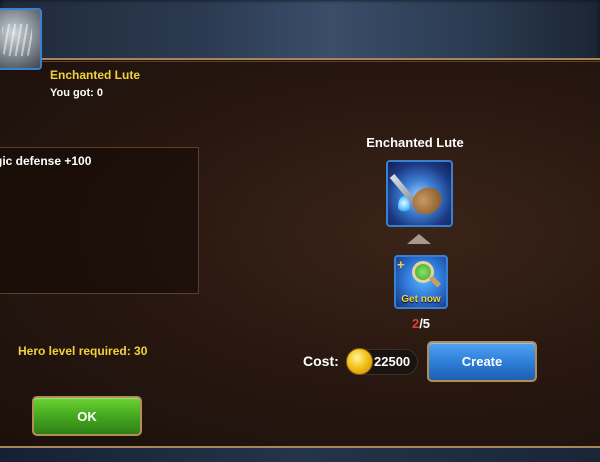 The image size is (600, 462). I want to click on get-now-label: Get now, so click(421, 299).